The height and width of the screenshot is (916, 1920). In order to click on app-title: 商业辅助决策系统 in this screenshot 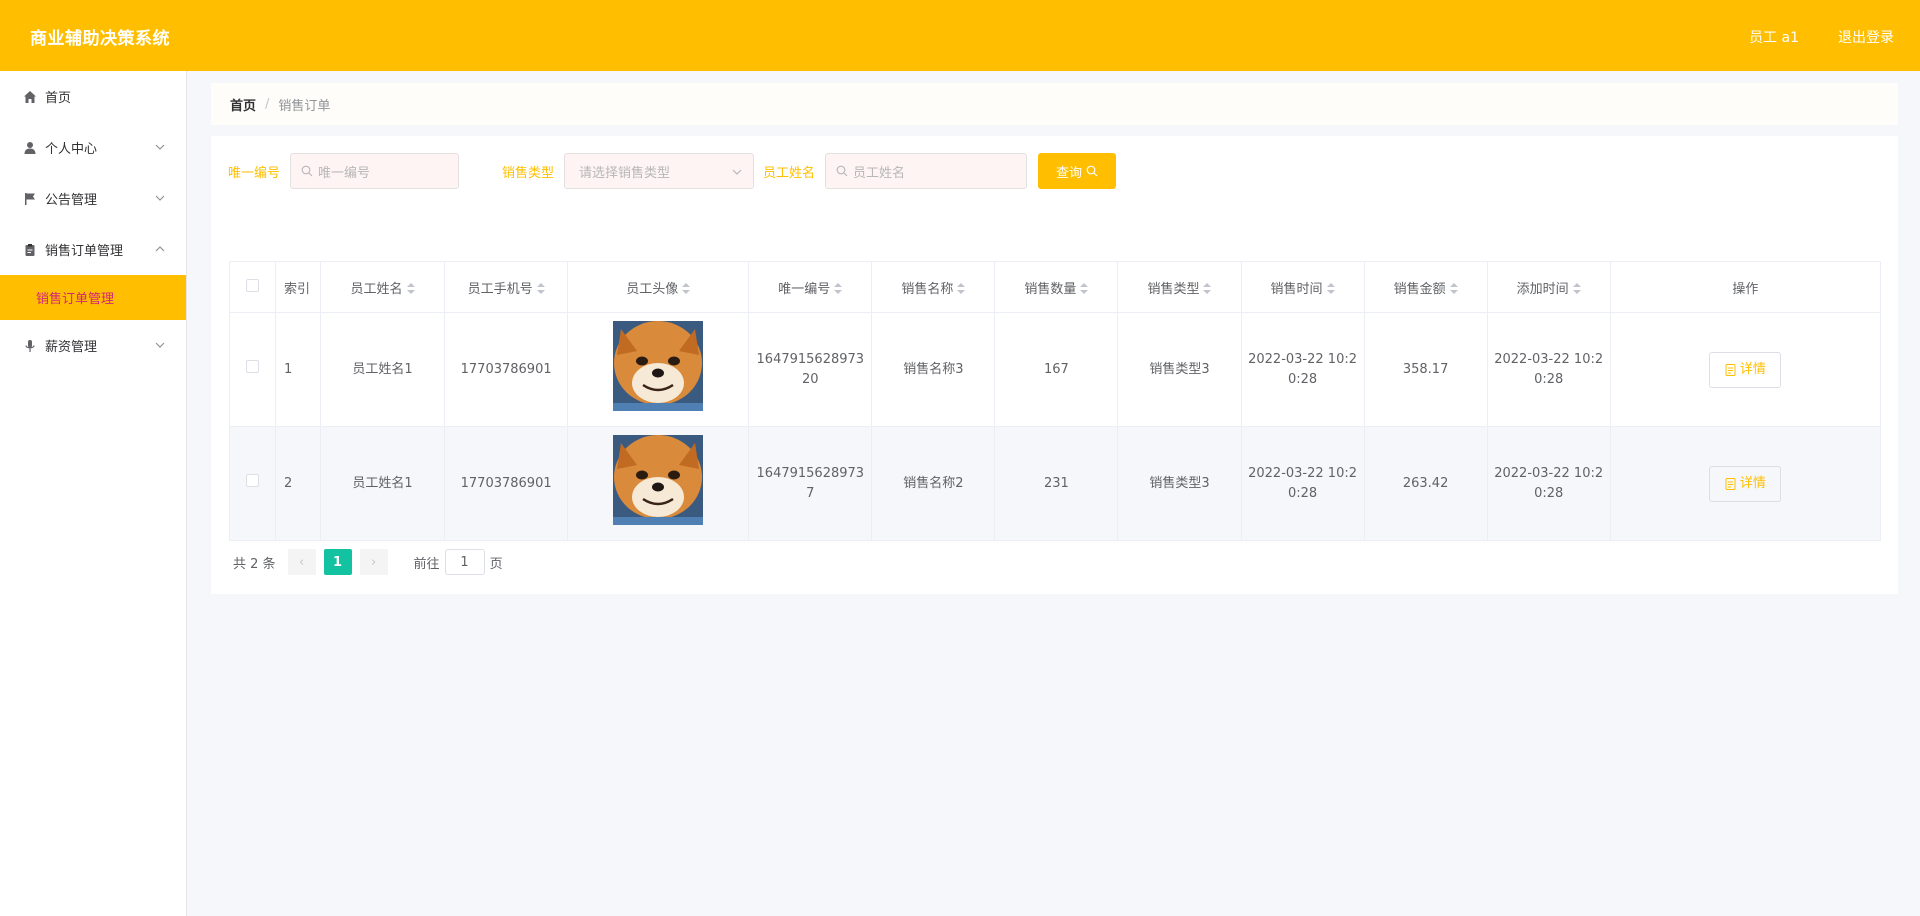, I will do `click(100, 39)`.